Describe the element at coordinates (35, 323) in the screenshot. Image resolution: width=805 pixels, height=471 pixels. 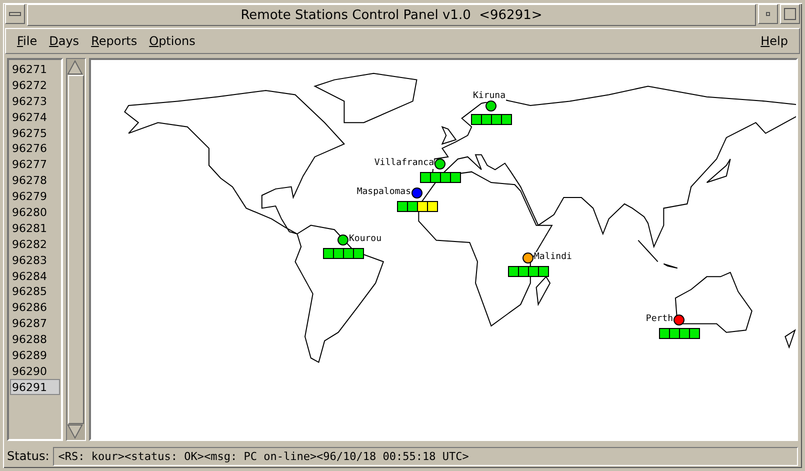
I see `day-item: 96287` at that location.